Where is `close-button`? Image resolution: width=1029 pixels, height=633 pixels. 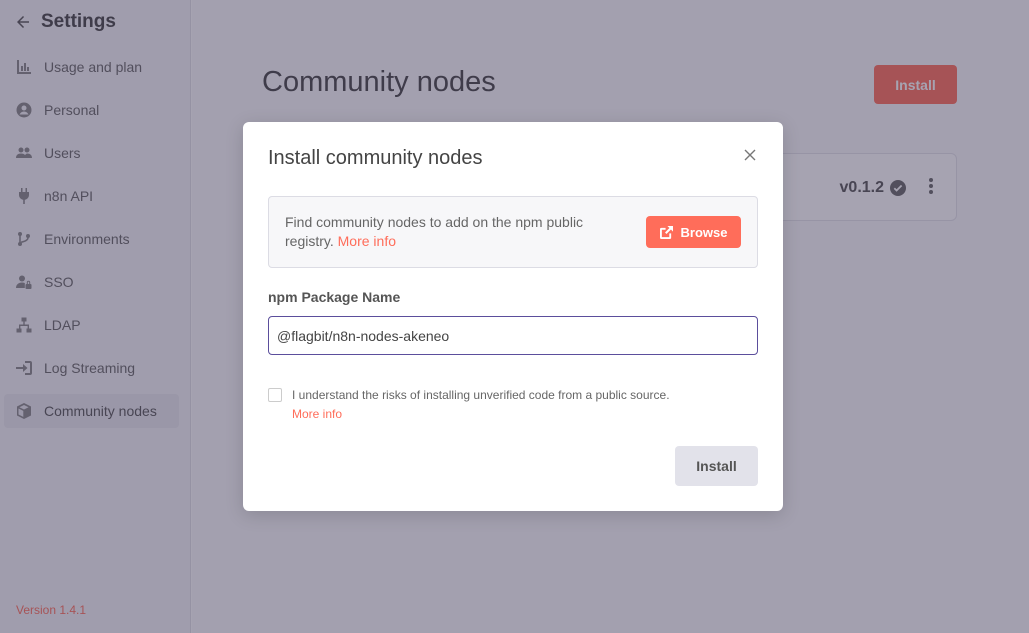 close-button is located at coordinates (750, 155).